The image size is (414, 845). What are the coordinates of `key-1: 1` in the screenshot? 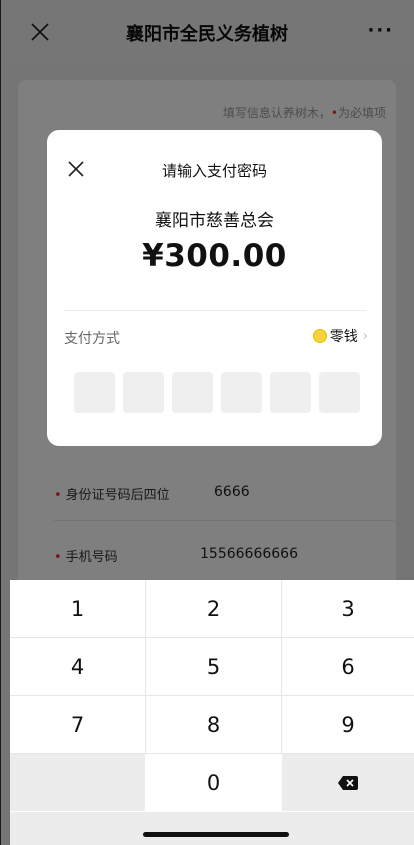 It's located at (77, 608).